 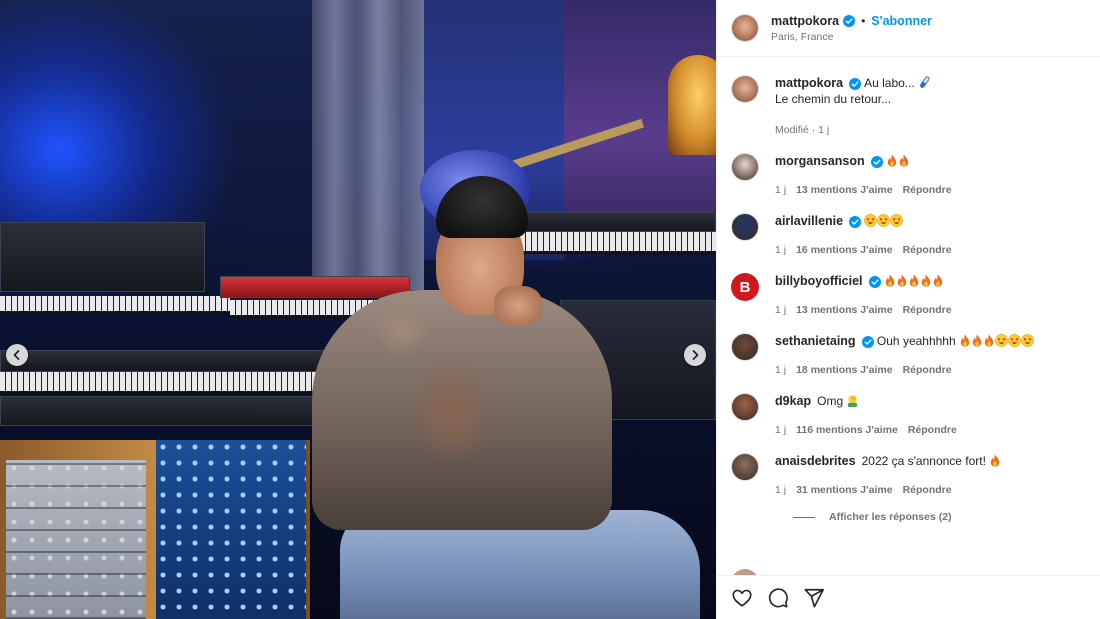 I want to click on comment-avatar: B, so click(x=745, y=287).